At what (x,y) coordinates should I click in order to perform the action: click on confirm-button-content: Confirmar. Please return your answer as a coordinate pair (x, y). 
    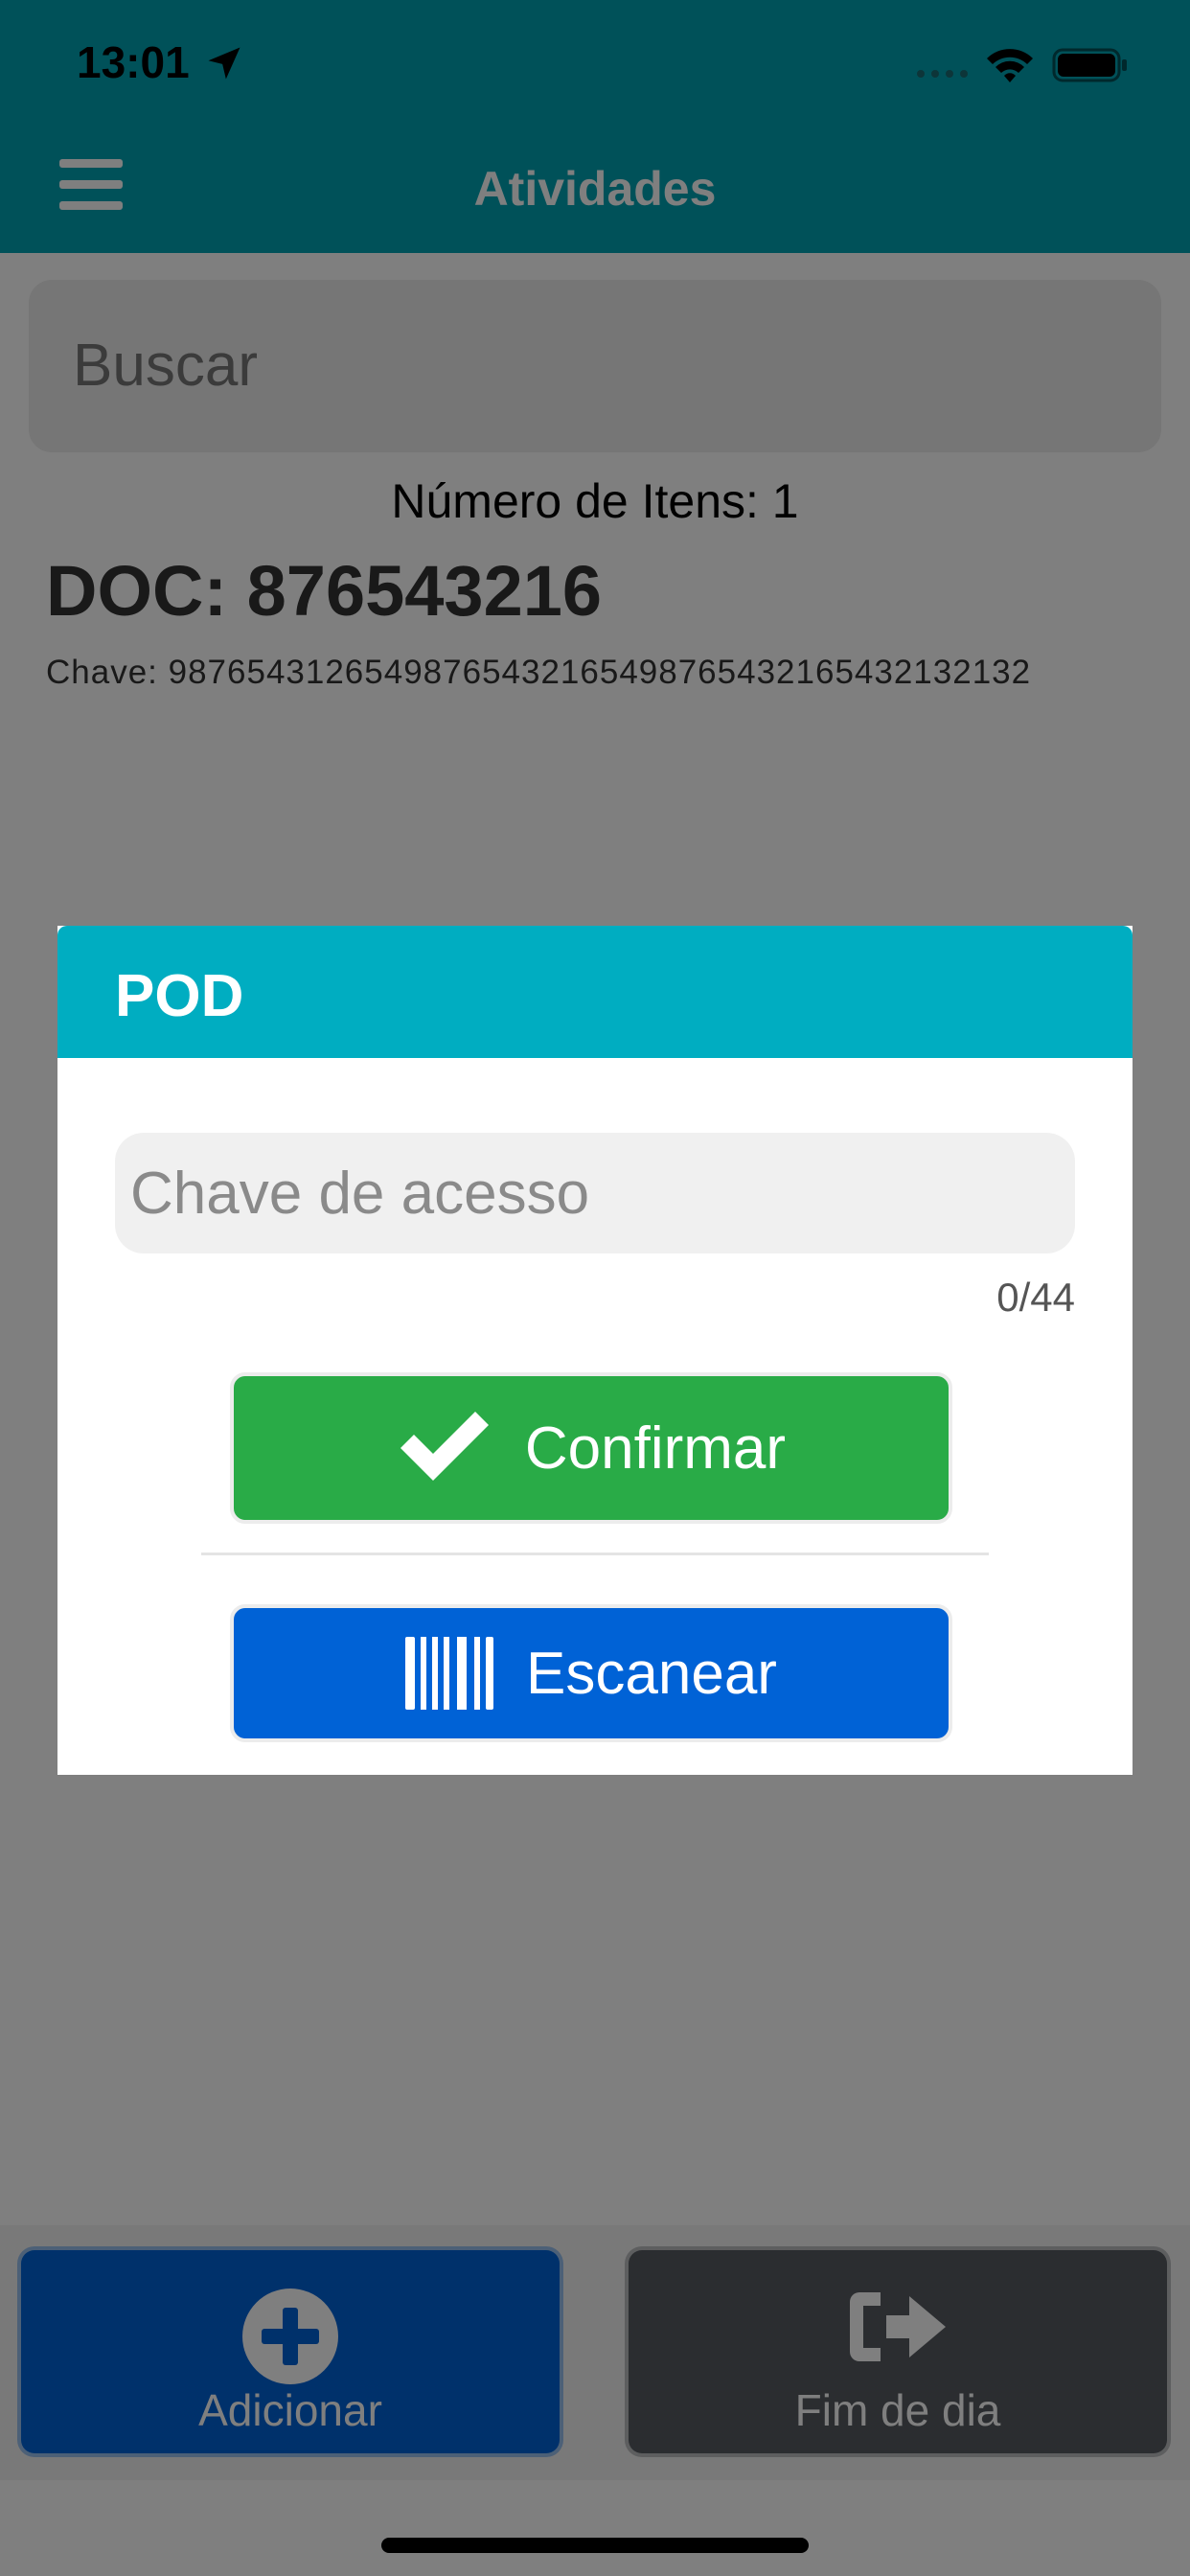
    Looking at the image, I should click on (591, 1448).